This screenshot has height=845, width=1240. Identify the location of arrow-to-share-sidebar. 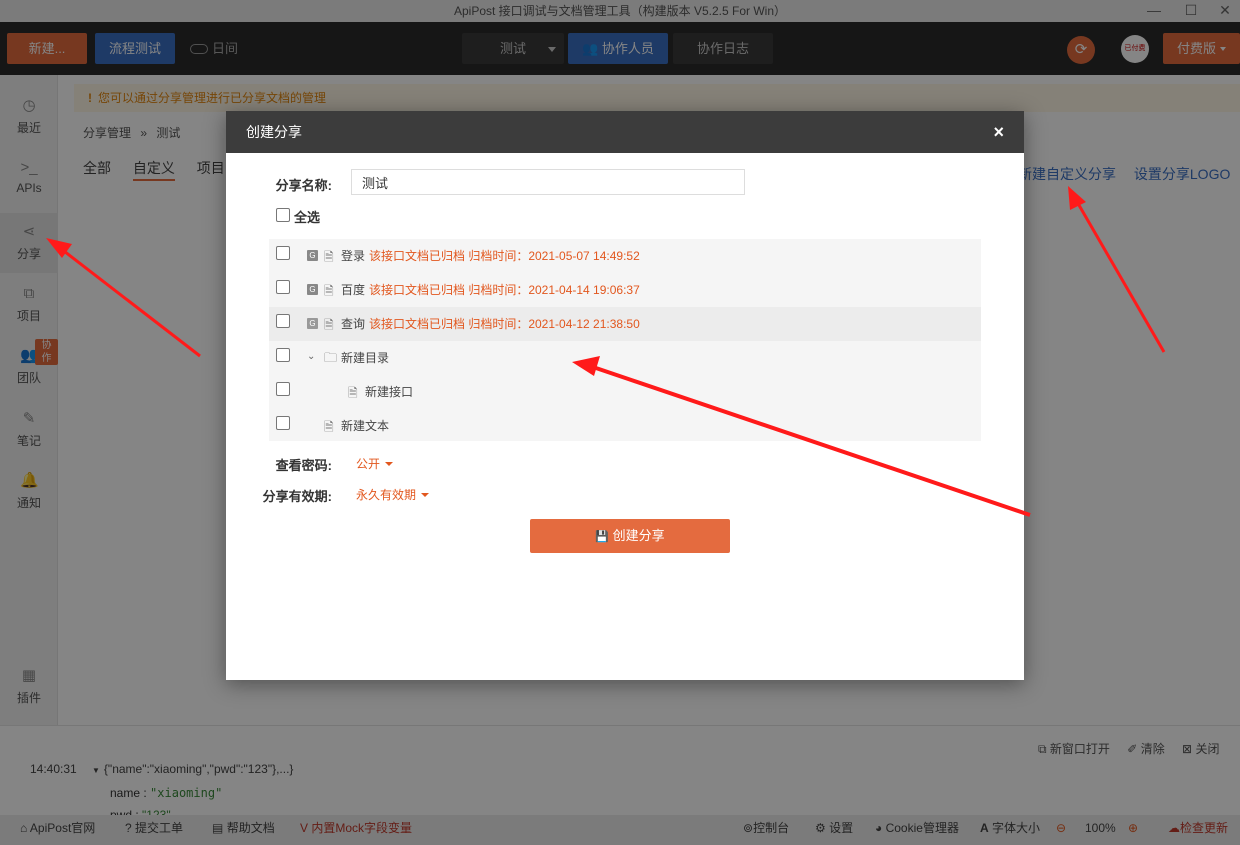
(123, 298).